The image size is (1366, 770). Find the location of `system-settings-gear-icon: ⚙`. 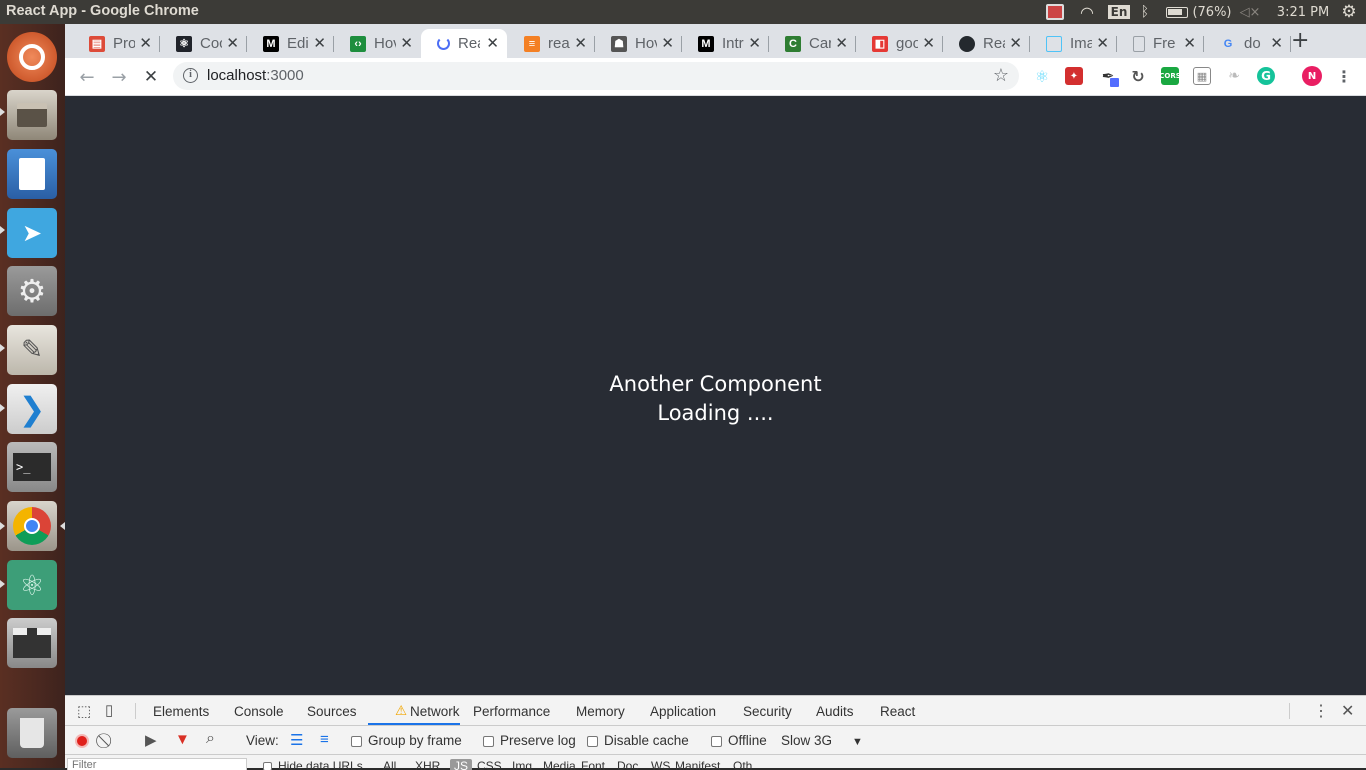

system-settings-gear-icon: ⚙ is located at coordinates (1349, 12).